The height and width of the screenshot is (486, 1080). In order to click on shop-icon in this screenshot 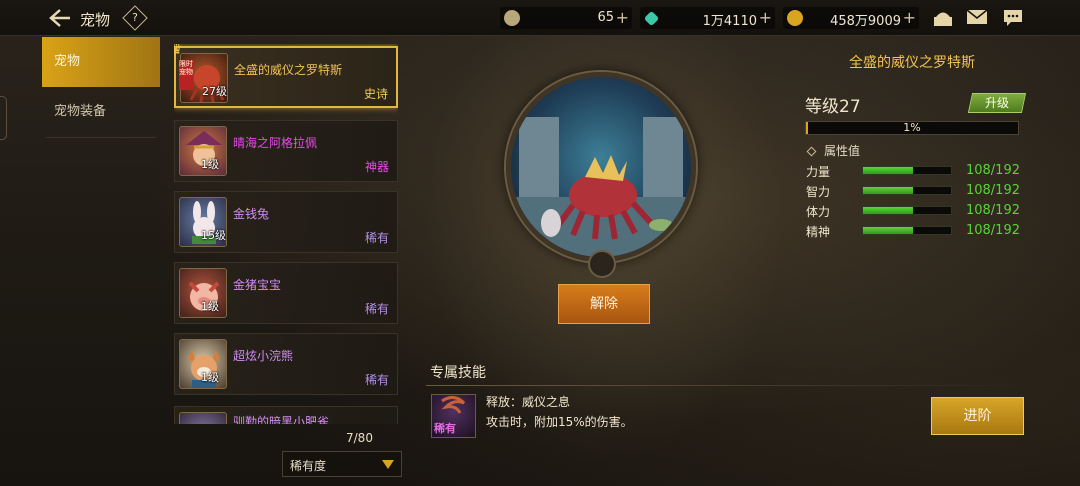, I will do `click(943, 18)`.